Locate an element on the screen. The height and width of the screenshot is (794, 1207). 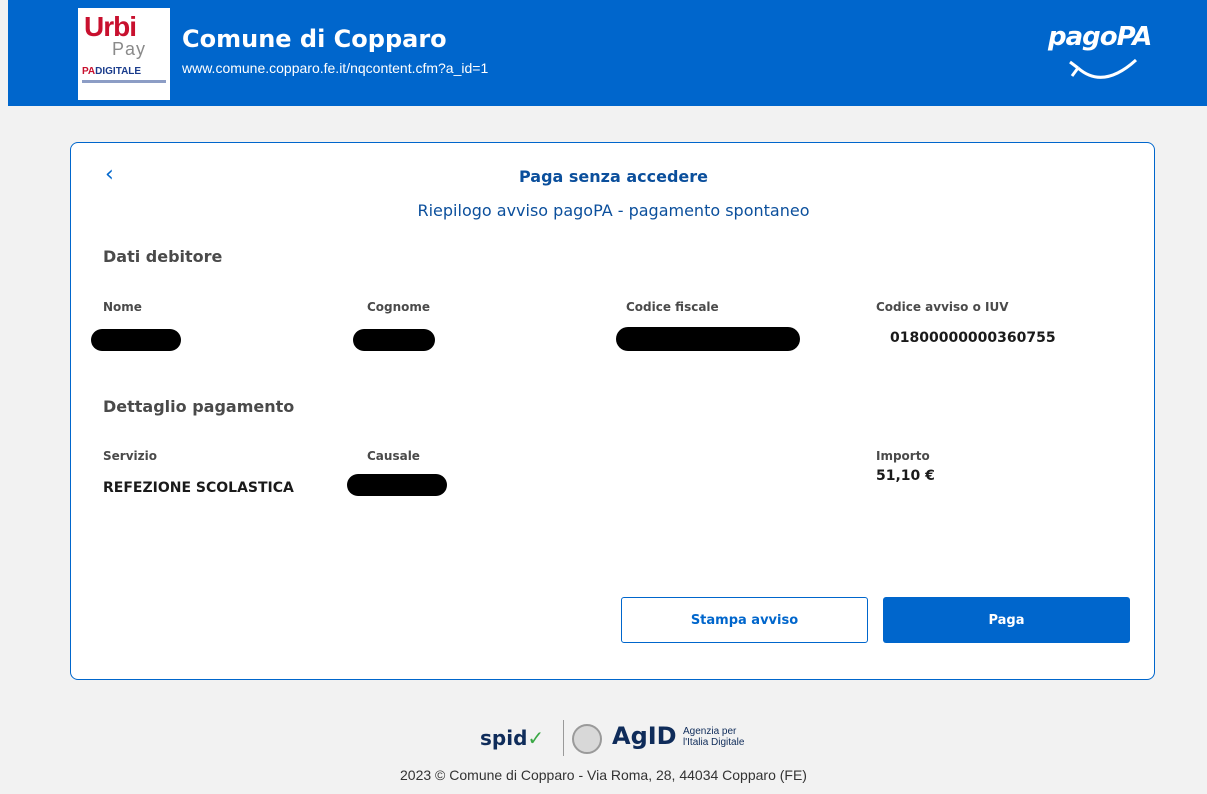
footer-logos: spid✓ AgID Agenzia per l'Italia Digitale is located at coordinates (630, 740).